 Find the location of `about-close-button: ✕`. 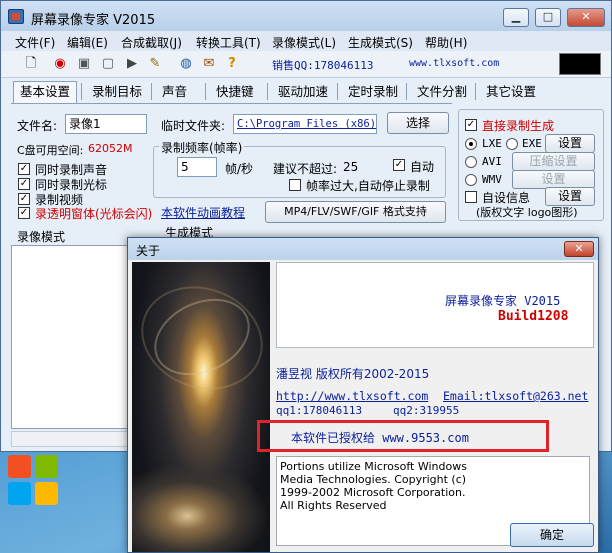

about-close-button: ✕ is located at coordinates (579, 249).